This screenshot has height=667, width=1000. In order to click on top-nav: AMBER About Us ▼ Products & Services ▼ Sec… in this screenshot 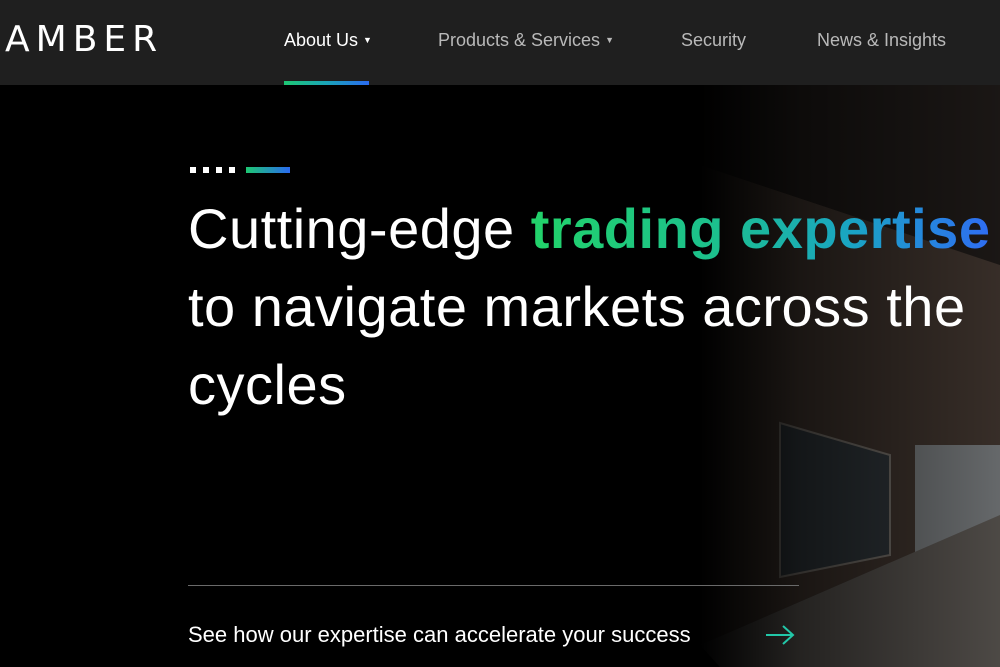, I will do `click(500, 42)`.